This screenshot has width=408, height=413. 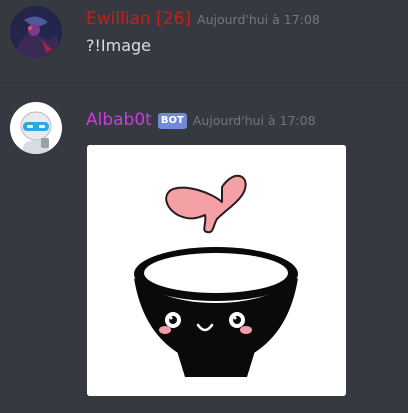 I want to click on user-avatar-ewillian, so click(x=36, y=32).